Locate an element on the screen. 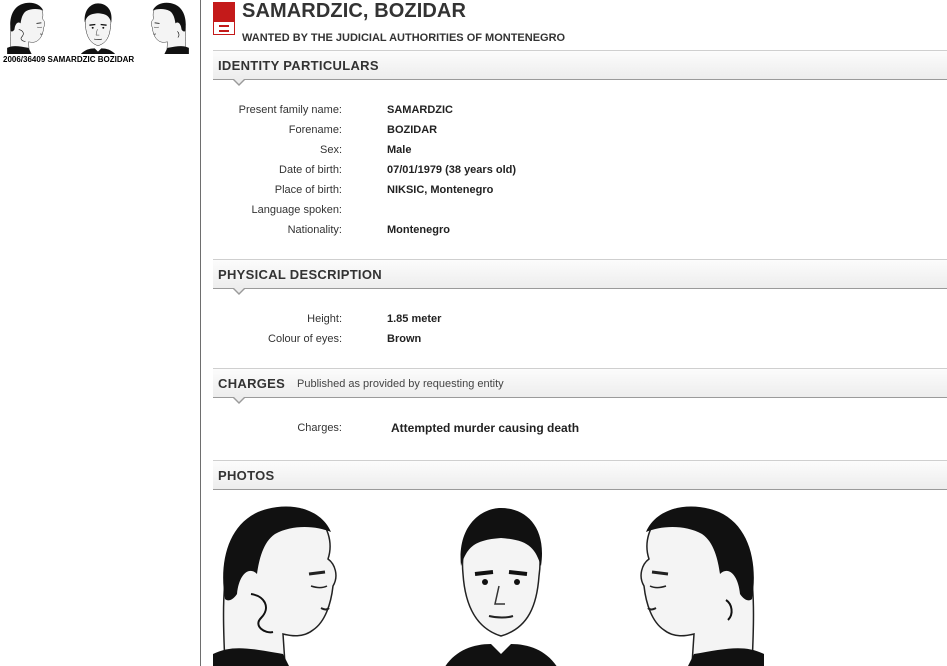 This screenshot has height=666, width=947. photo-profile-right is located at coordinates (699, 585).